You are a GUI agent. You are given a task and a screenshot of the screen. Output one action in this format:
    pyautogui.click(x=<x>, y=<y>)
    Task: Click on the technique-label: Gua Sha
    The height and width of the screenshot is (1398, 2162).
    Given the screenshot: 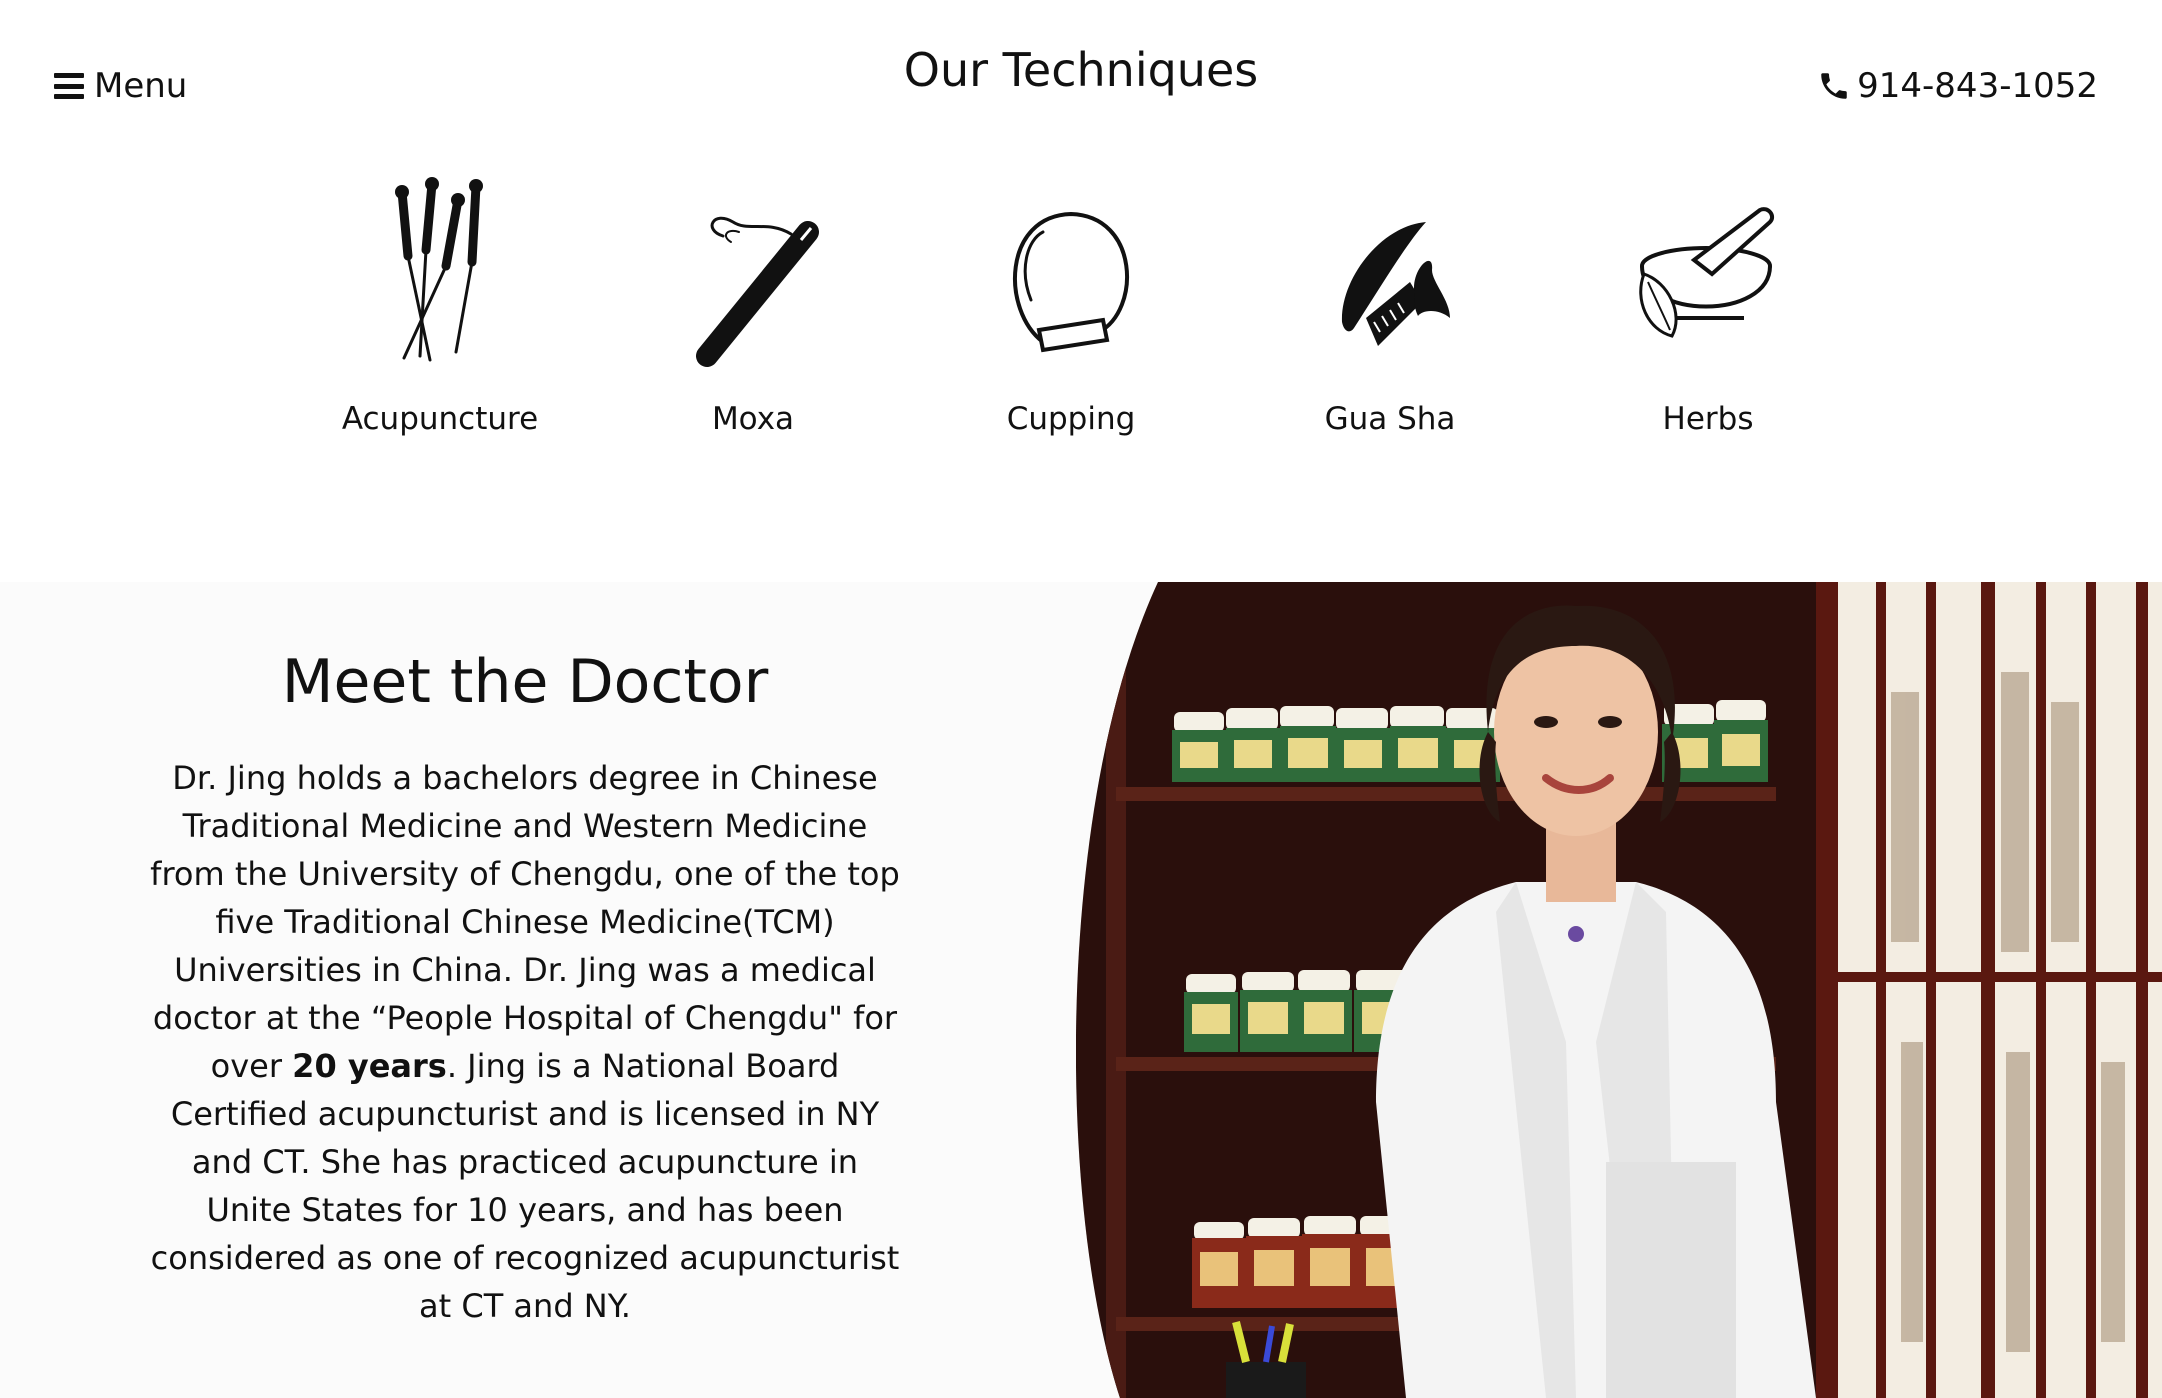 What is the action you would take?
    pyautogui.click(x=1390, y=419)
    